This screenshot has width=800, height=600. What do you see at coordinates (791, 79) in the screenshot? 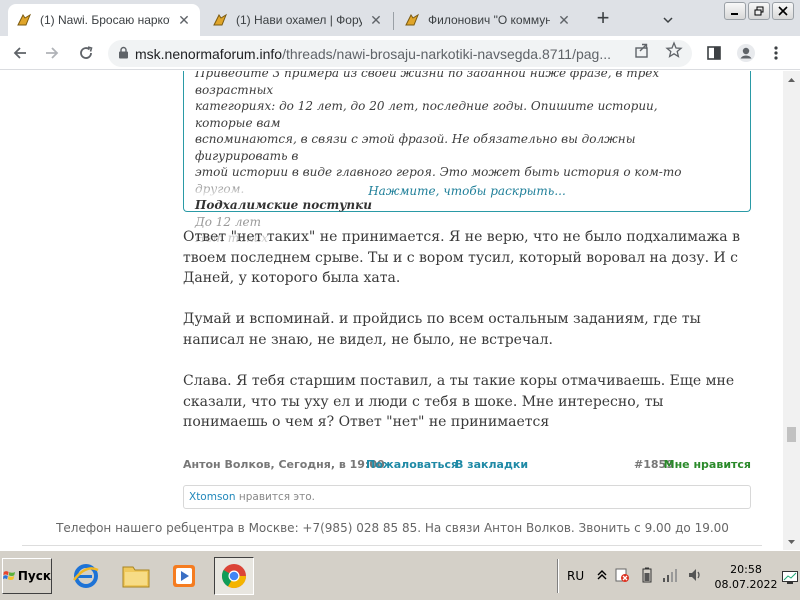
I see `scroll-up-icon` at bounding box center [791, 79].